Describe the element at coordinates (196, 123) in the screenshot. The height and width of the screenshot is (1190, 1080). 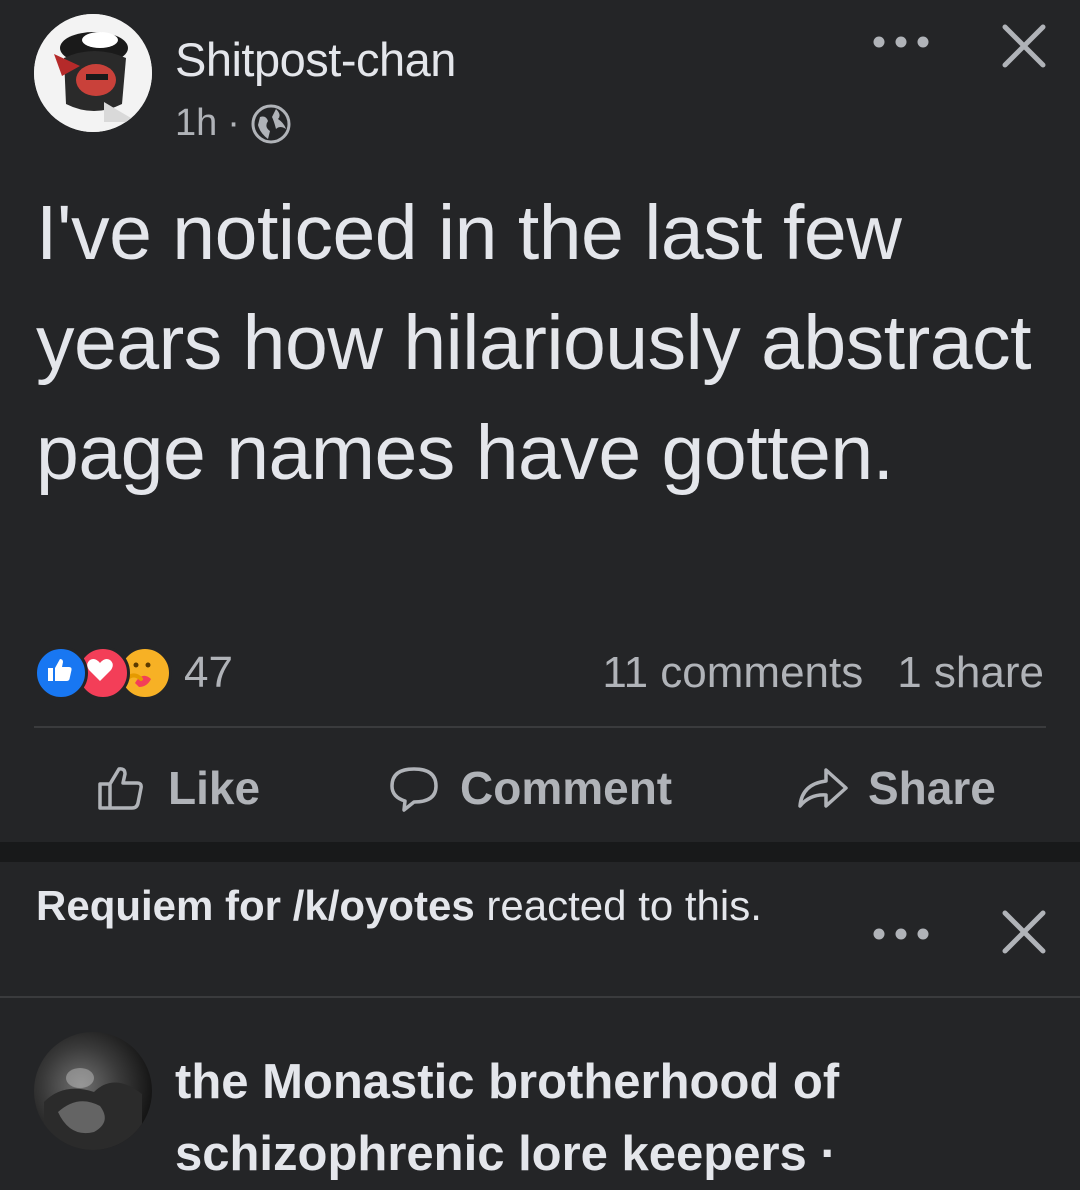
I see `post-time: 1h` at that location.